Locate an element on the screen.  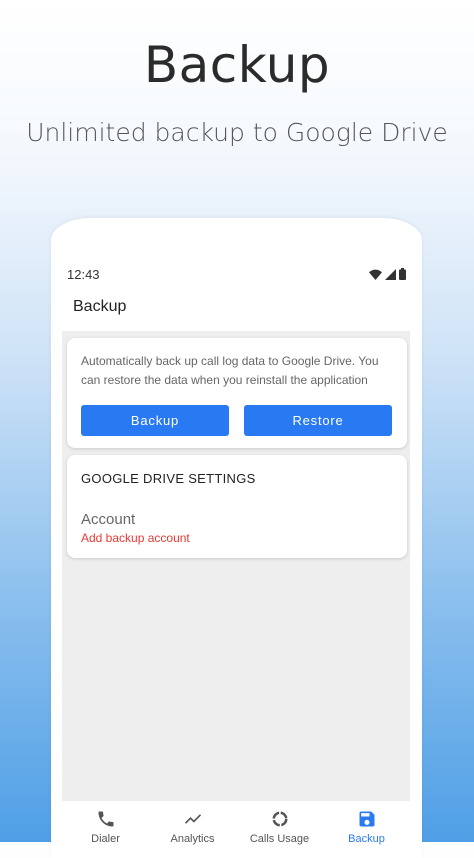
drive-settings-header: GOOGLE DRIVE SETTINGS is located at coordinates (168, 478).